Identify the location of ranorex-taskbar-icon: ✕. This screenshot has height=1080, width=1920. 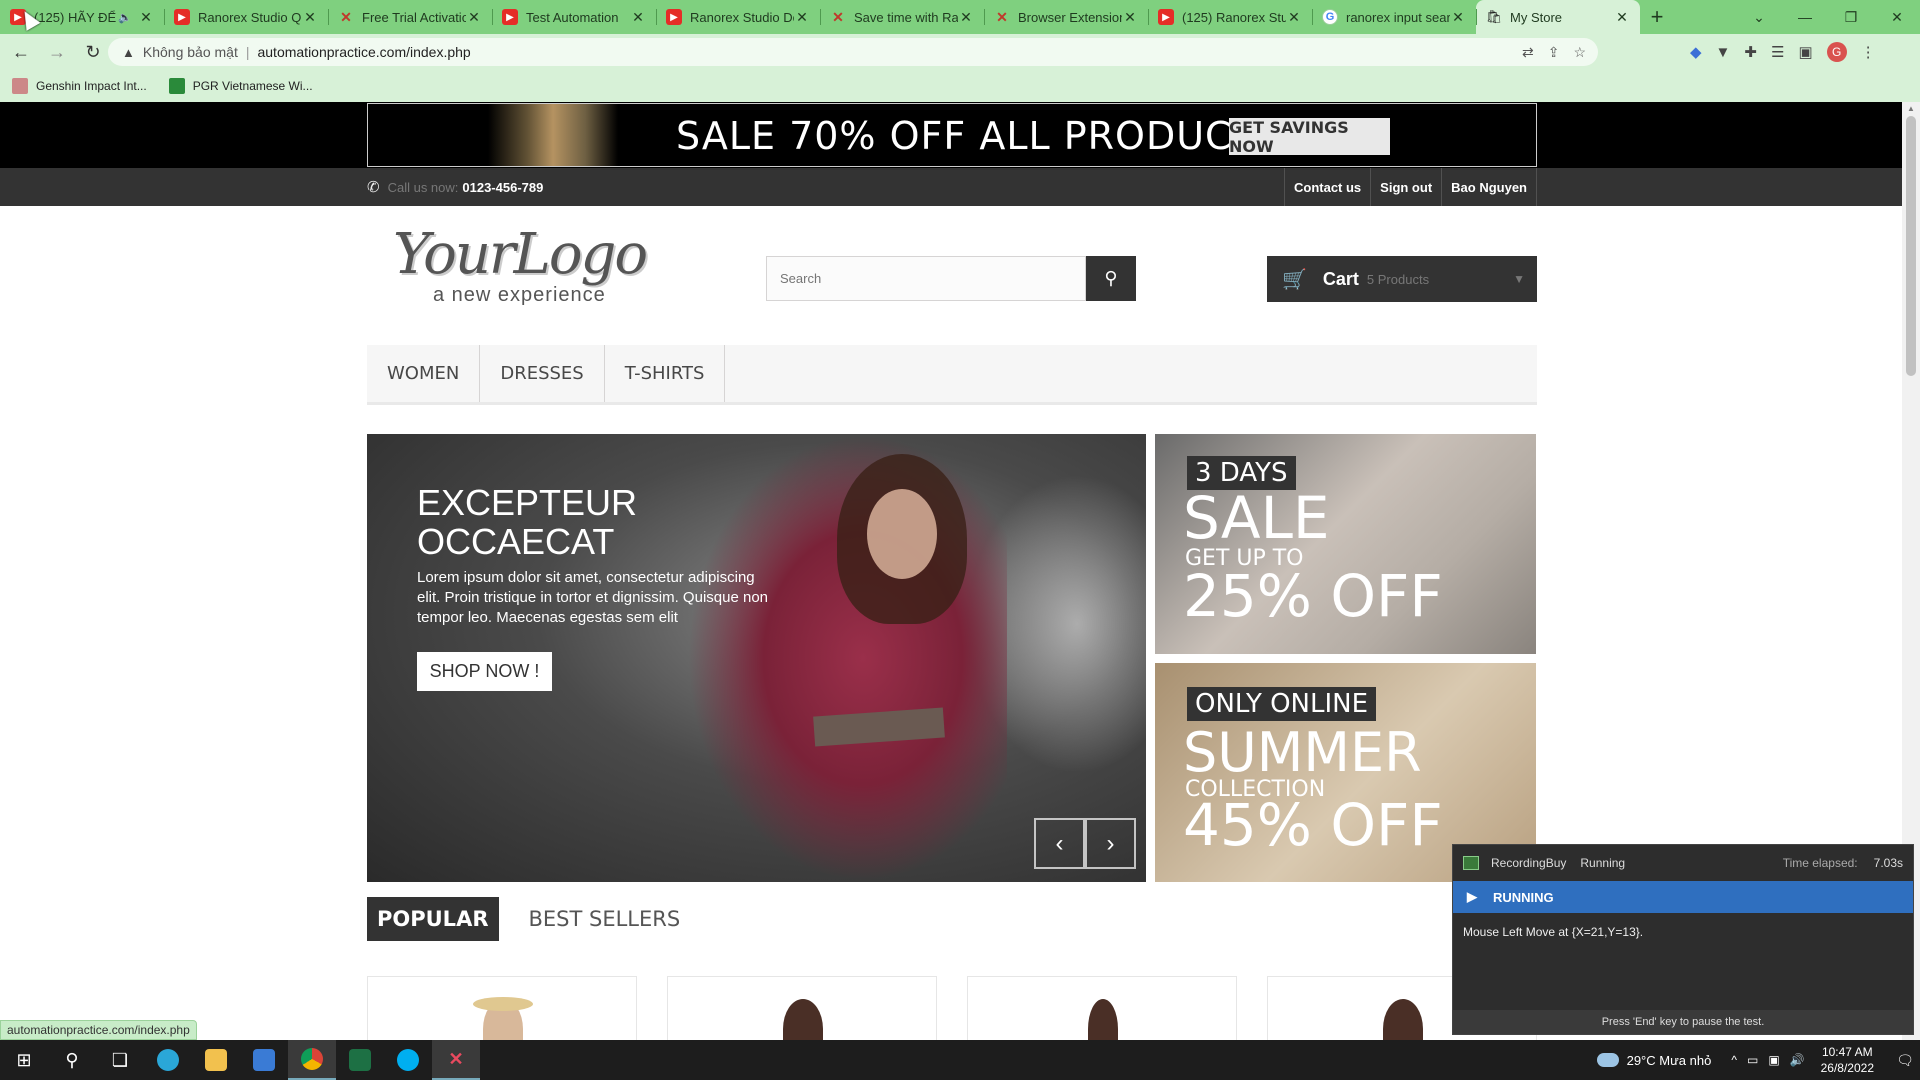
(456, 1060).